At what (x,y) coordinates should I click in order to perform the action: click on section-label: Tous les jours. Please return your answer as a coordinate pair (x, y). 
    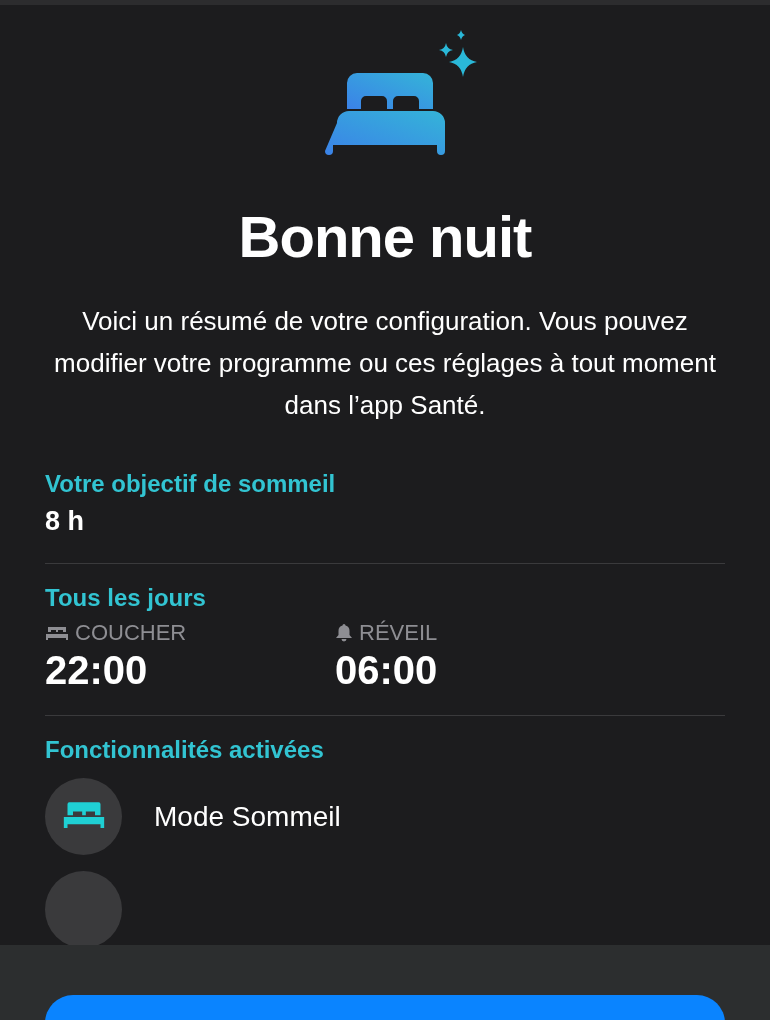
    Looking at the image, I should click on (126, 598).